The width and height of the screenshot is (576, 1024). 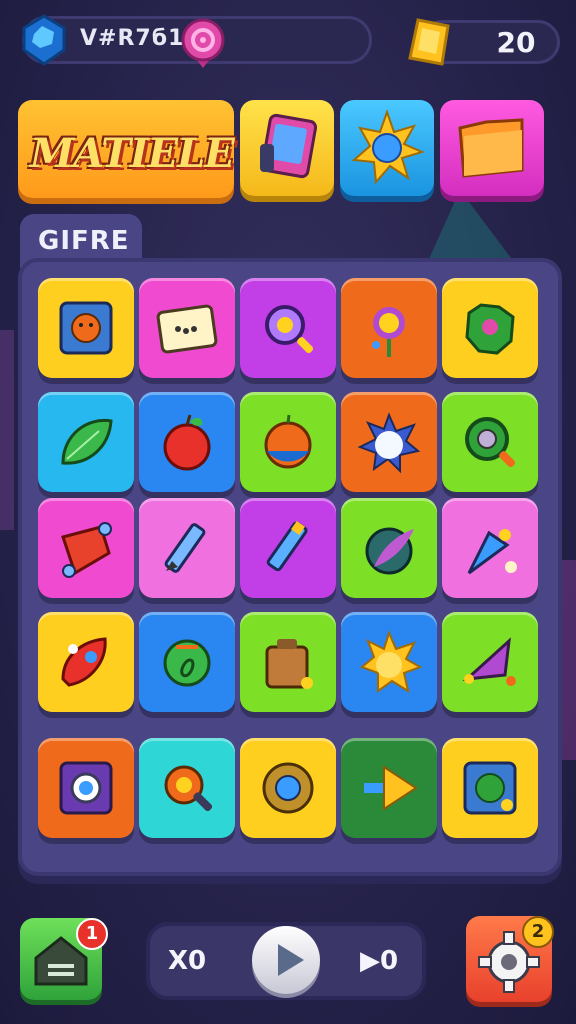 I want to click on leaf-icon, so click(x=87, y=441).